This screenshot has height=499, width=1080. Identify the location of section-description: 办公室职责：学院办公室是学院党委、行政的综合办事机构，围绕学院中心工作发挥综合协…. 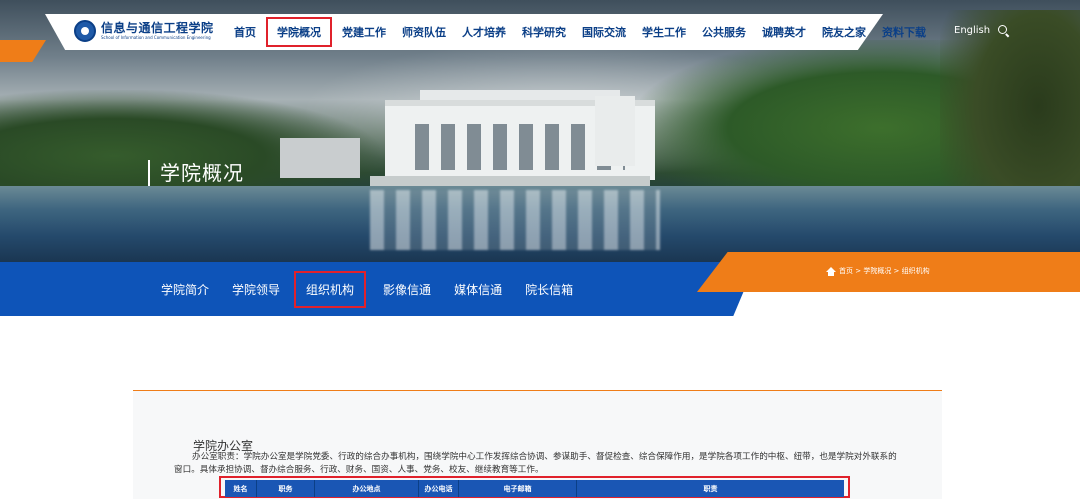
(535, 463).